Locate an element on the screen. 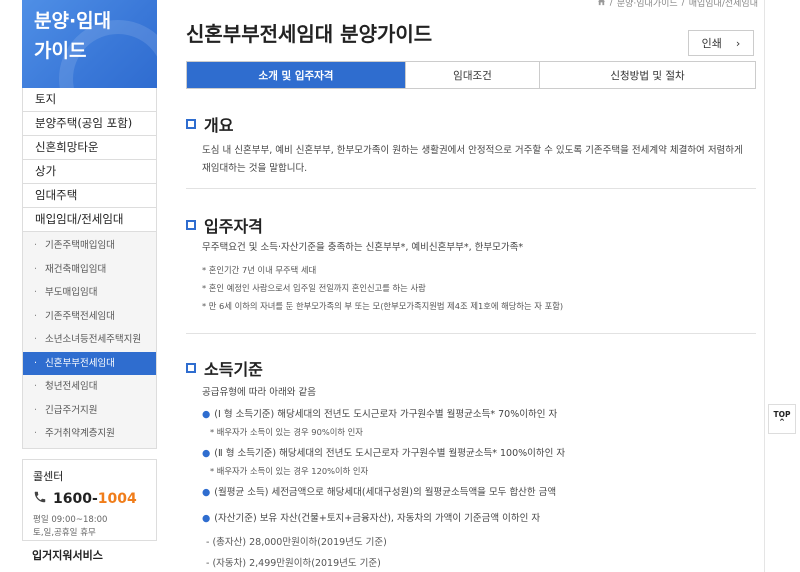 Image resolution: width=800 pixels, height=572 pixels. submenu-item: 긴급주거지원 is located at coordinates (89, 411).